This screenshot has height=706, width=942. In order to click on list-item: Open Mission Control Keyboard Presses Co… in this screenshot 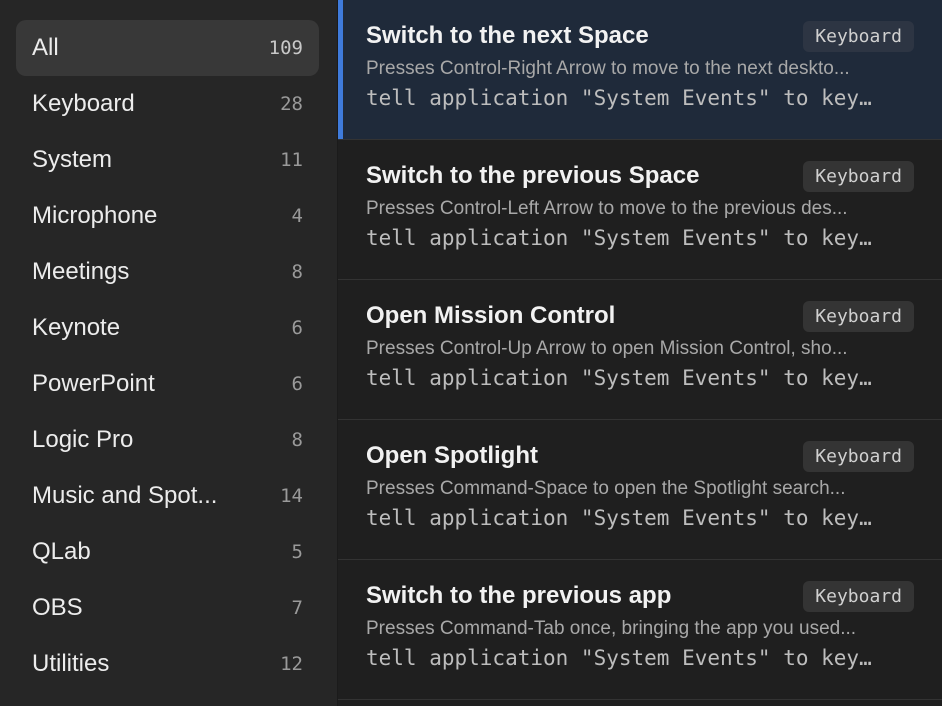, I will do `click(640, 350)`.